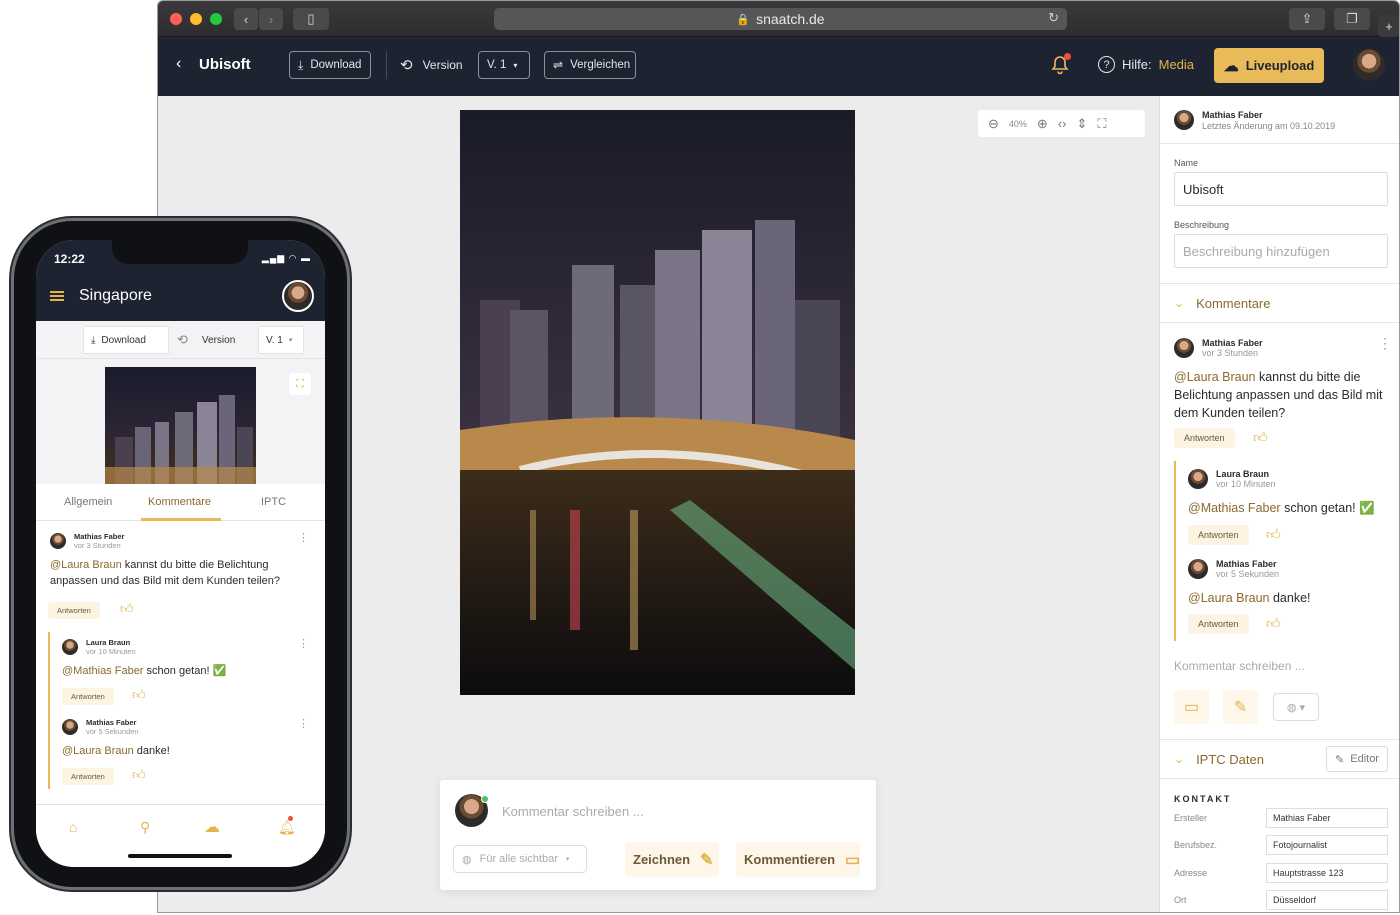 This screenshot has height=915, width=1400. I want to click on download-button: ⤓ Download, so click(330, 65).